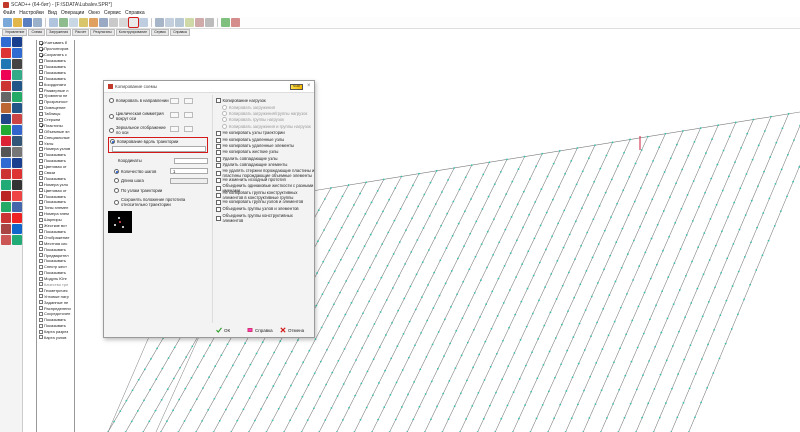  Describe the element at coordinates (253, 119) in the screenshot. I see `copy-loads-sub3: Копировать группы нагрузок` at that location.